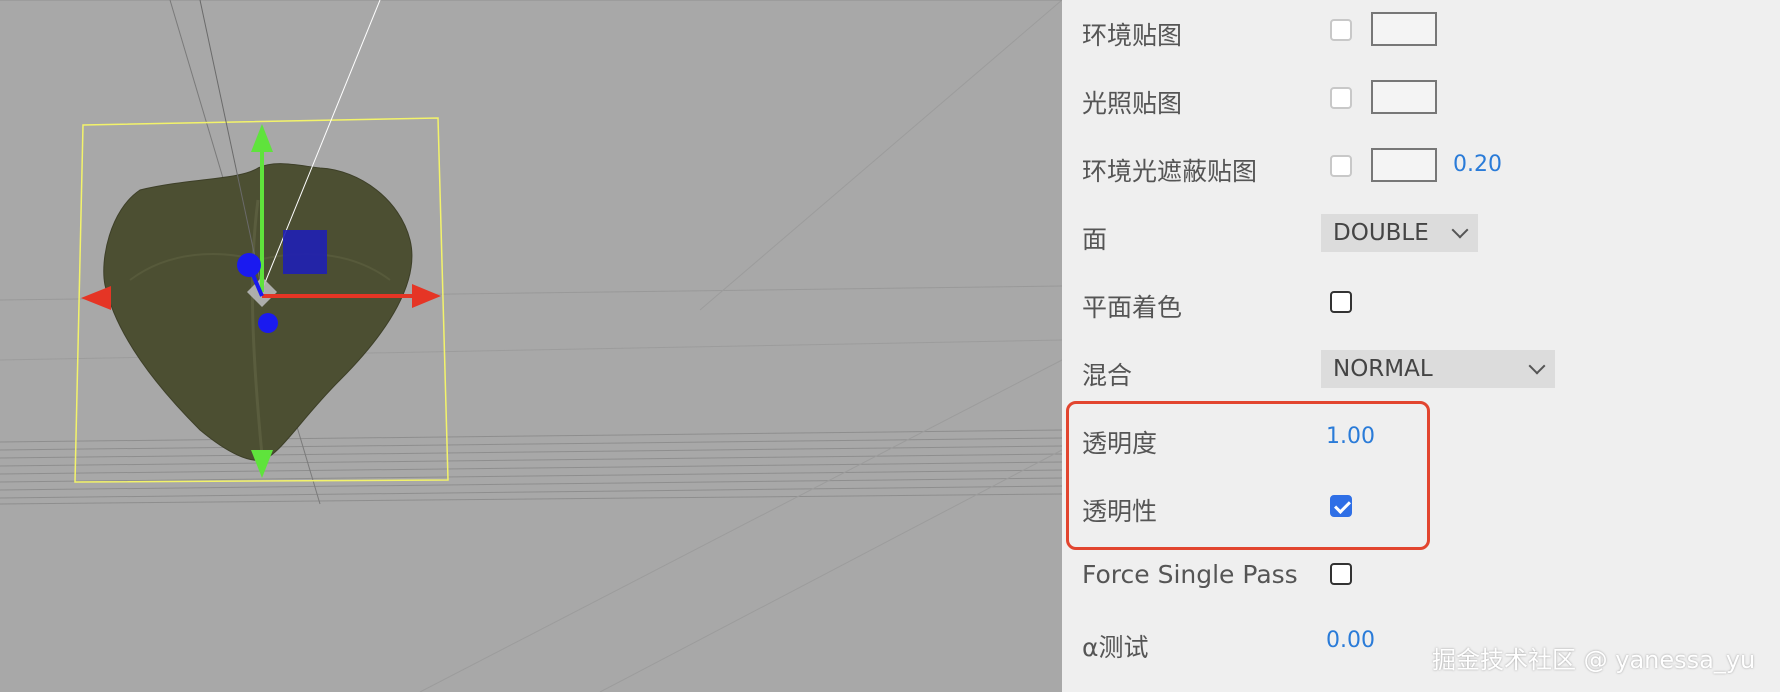  I want to click on flat-shading-checkbox, so click(1341, 302).